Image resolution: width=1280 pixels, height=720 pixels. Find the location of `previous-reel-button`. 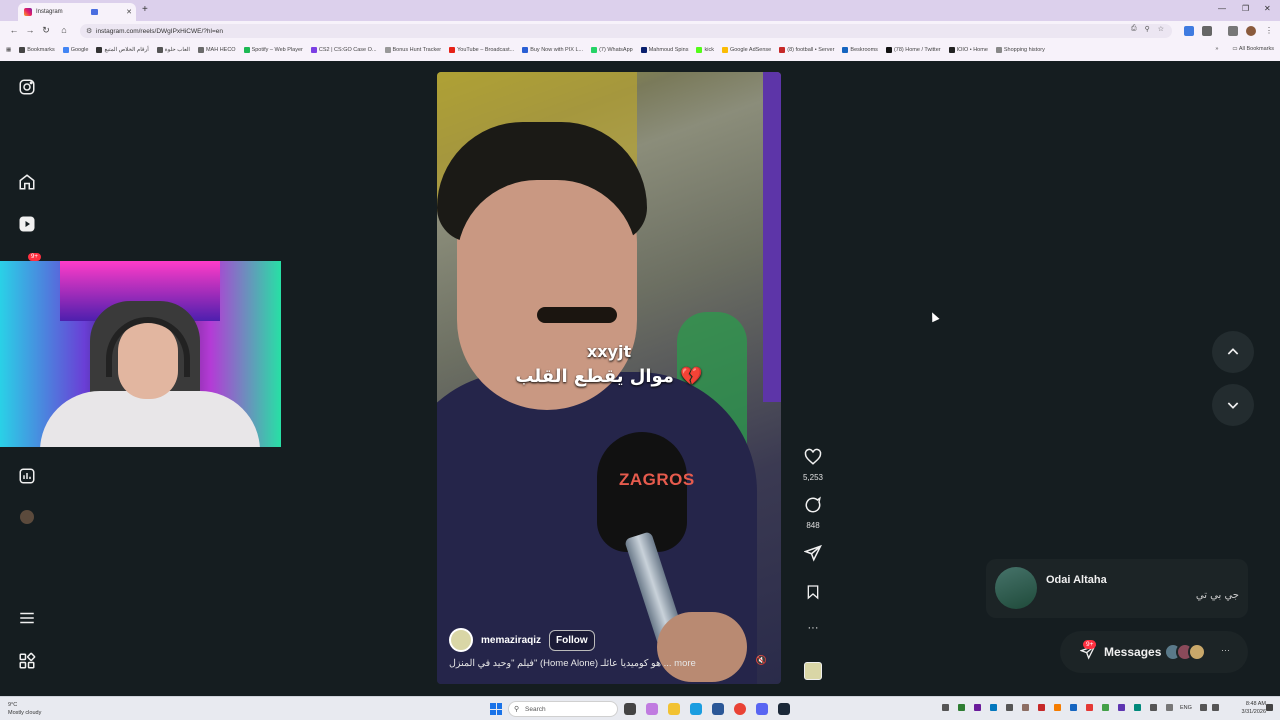

previous-reel-button is located at coordinates (1233, 352).